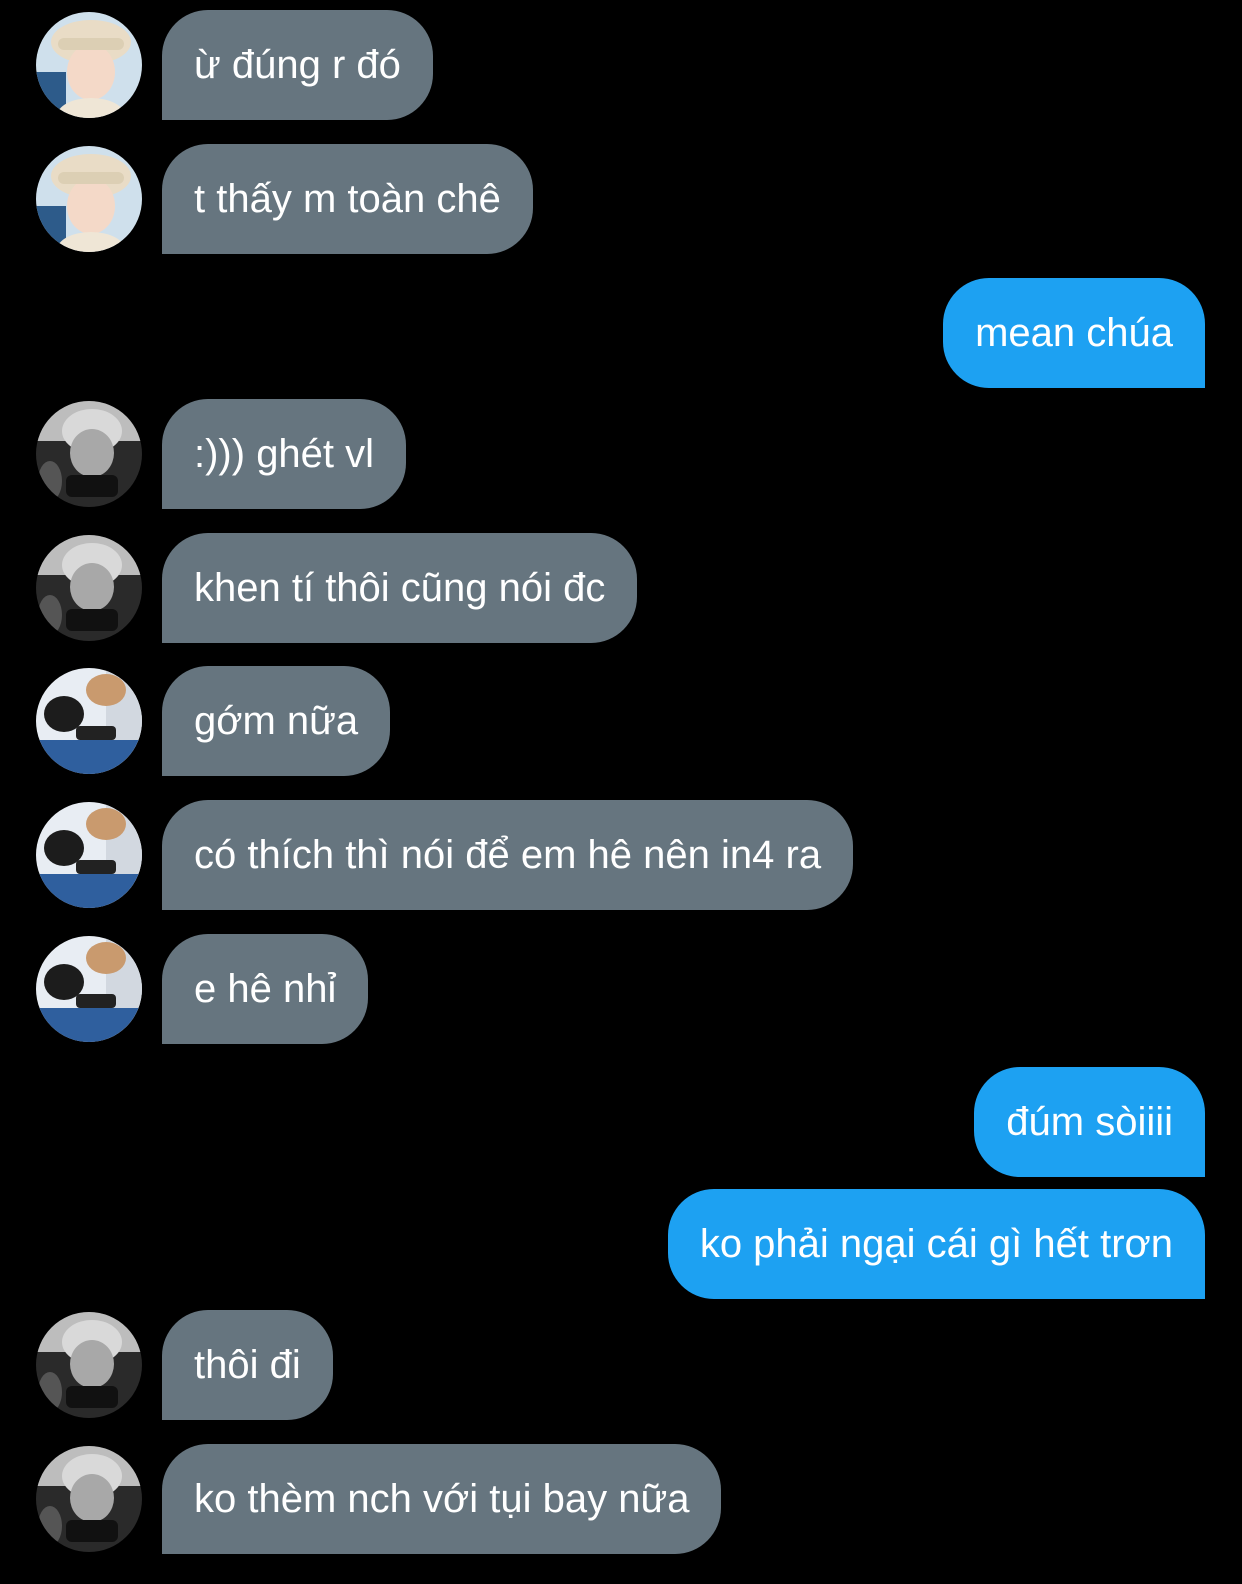 This screenshot has width=1242, height=1584. I want to click on message-row-incoming: khen tí thôi cũng nói đc, so click(621, 588).